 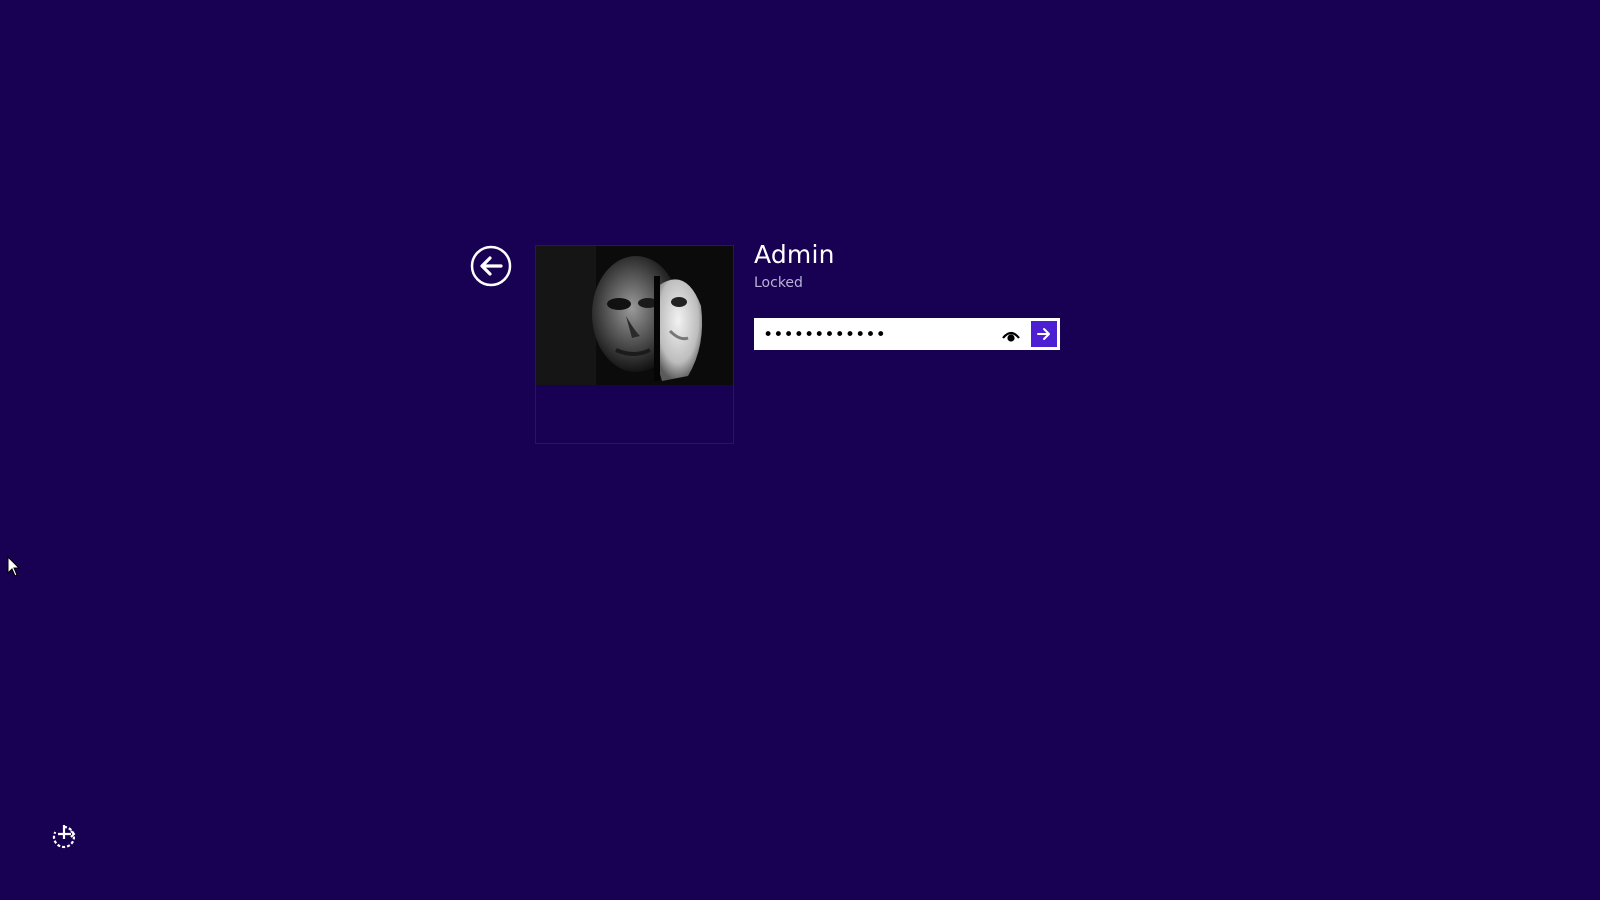 I want to click on user-name: Admin, so click(x=794, y=254).